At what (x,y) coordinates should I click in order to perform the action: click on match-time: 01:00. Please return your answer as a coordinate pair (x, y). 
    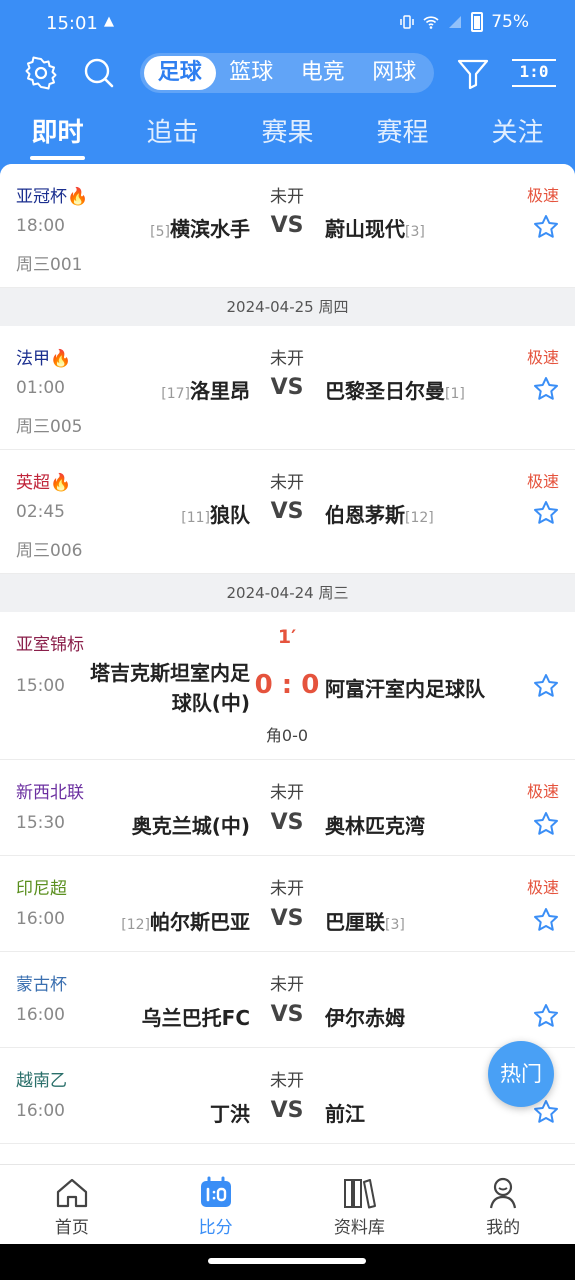
    Looking at the image, I should click on (40, 388).